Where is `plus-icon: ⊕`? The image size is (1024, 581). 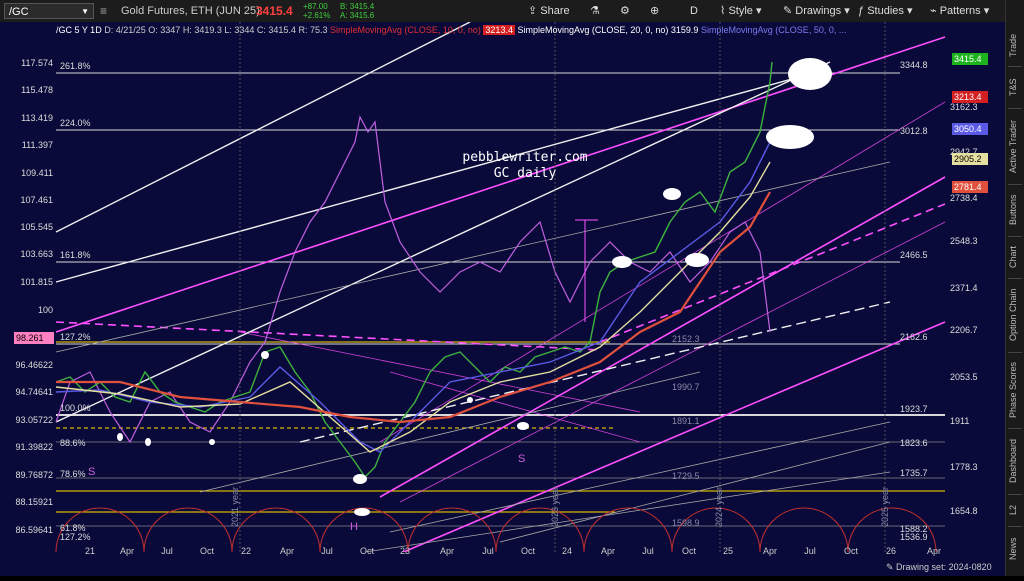 plus-icon: ⊕ is located at coordinates (654, 11).